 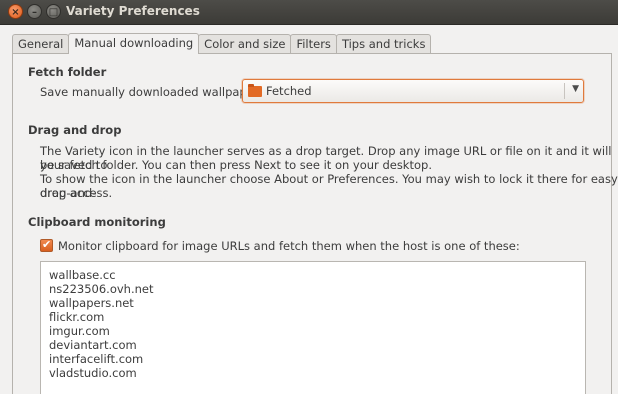 What do you see at coordinates (97, 222) in the screenshot?
I see `clipboard-heading: Clipboard monitoring` at bounding box center [97, 222].